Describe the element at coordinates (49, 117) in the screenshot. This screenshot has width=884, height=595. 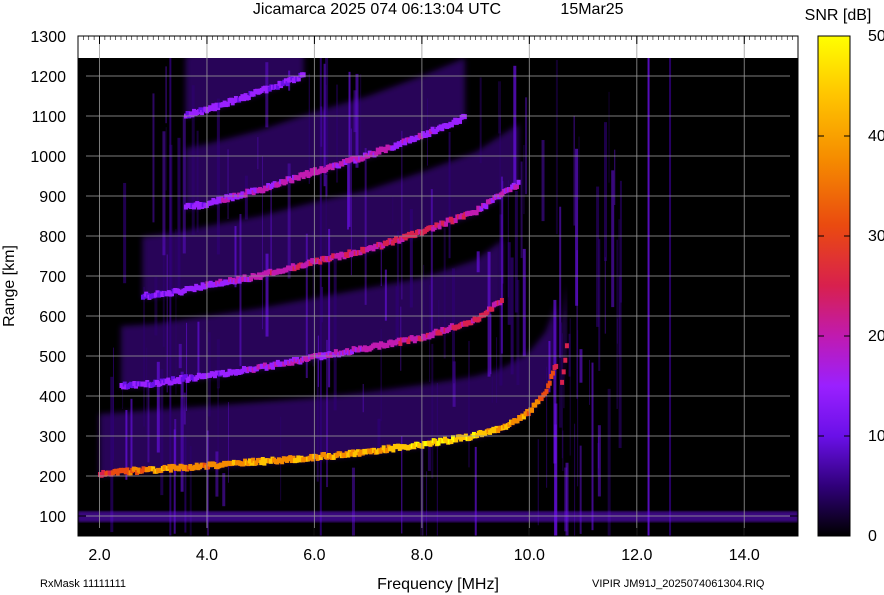
I see `y-tick-label: 1100` at that location.